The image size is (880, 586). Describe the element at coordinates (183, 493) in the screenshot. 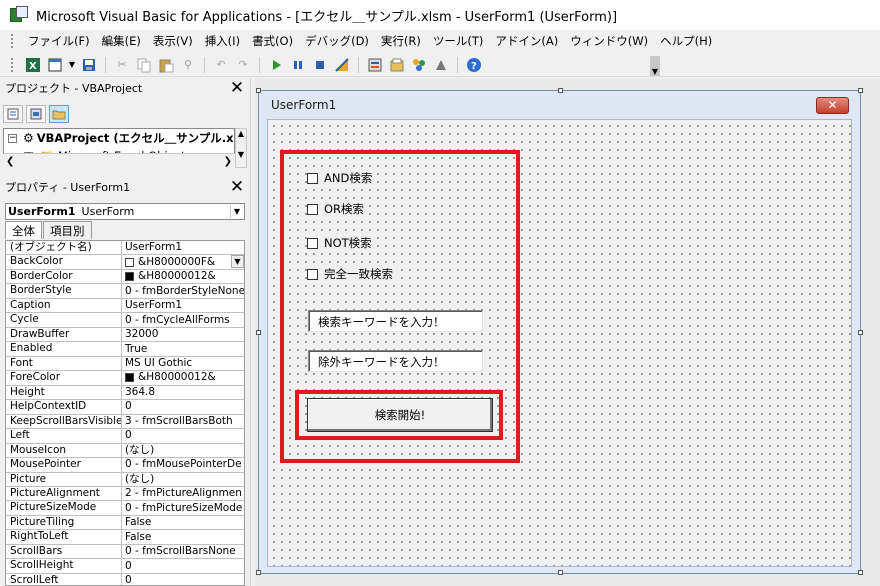

I see `property-value: 2 - fmPictureAlignmen` at that location.